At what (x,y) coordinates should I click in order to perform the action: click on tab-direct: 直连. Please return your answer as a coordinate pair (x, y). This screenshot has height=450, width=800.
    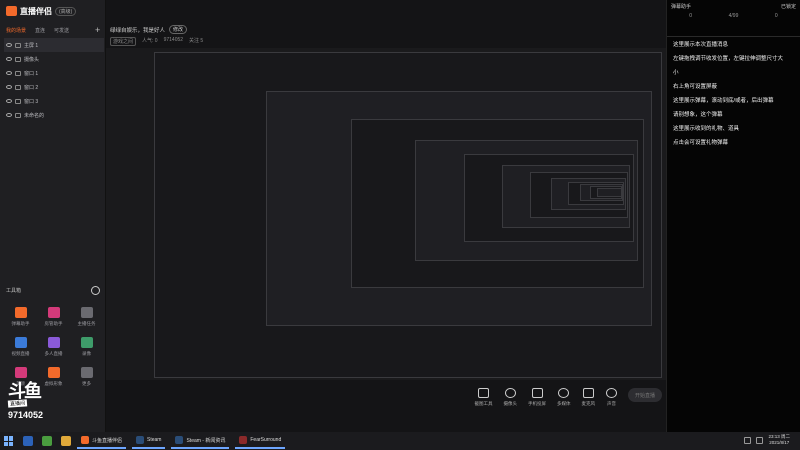
    Looking at the image, I should click on (40, 30).